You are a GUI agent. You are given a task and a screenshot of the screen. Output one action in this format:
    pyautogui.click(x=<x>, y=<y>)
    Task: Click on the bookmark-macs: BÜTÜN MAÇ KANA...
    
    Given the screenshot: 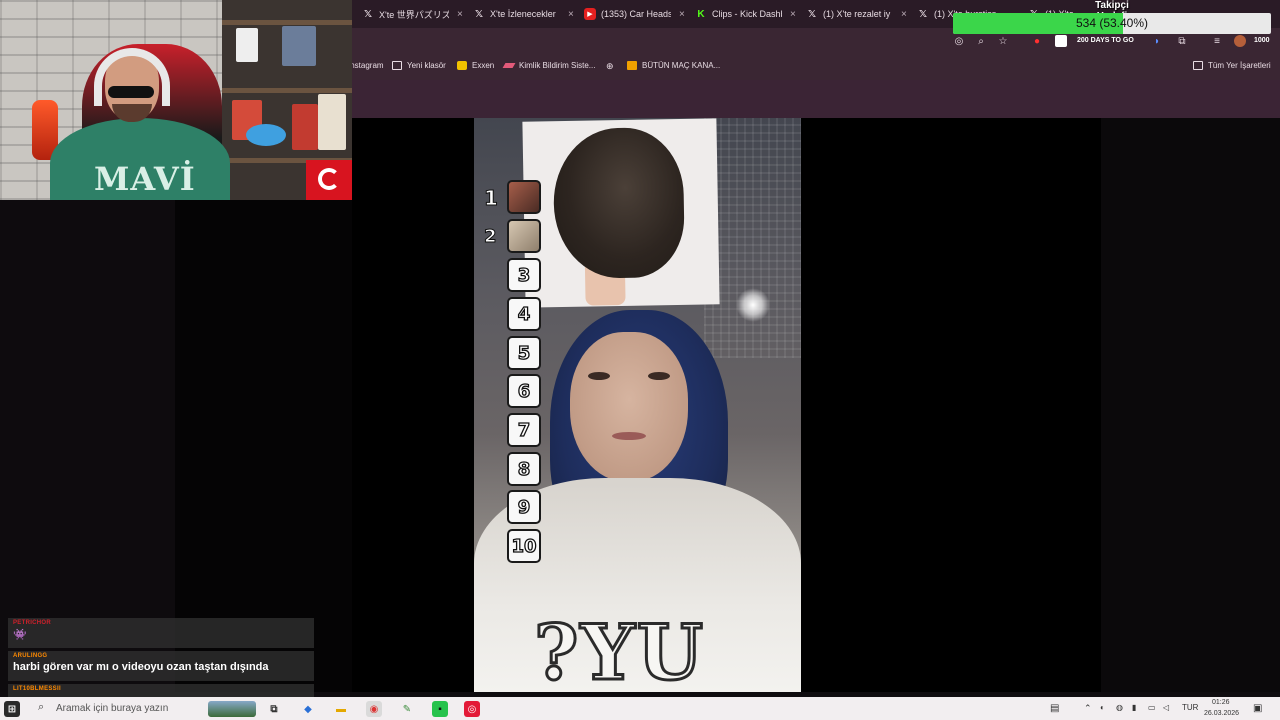 What is the action you would take?
    pyautogui.click(x=673, y=65)
    